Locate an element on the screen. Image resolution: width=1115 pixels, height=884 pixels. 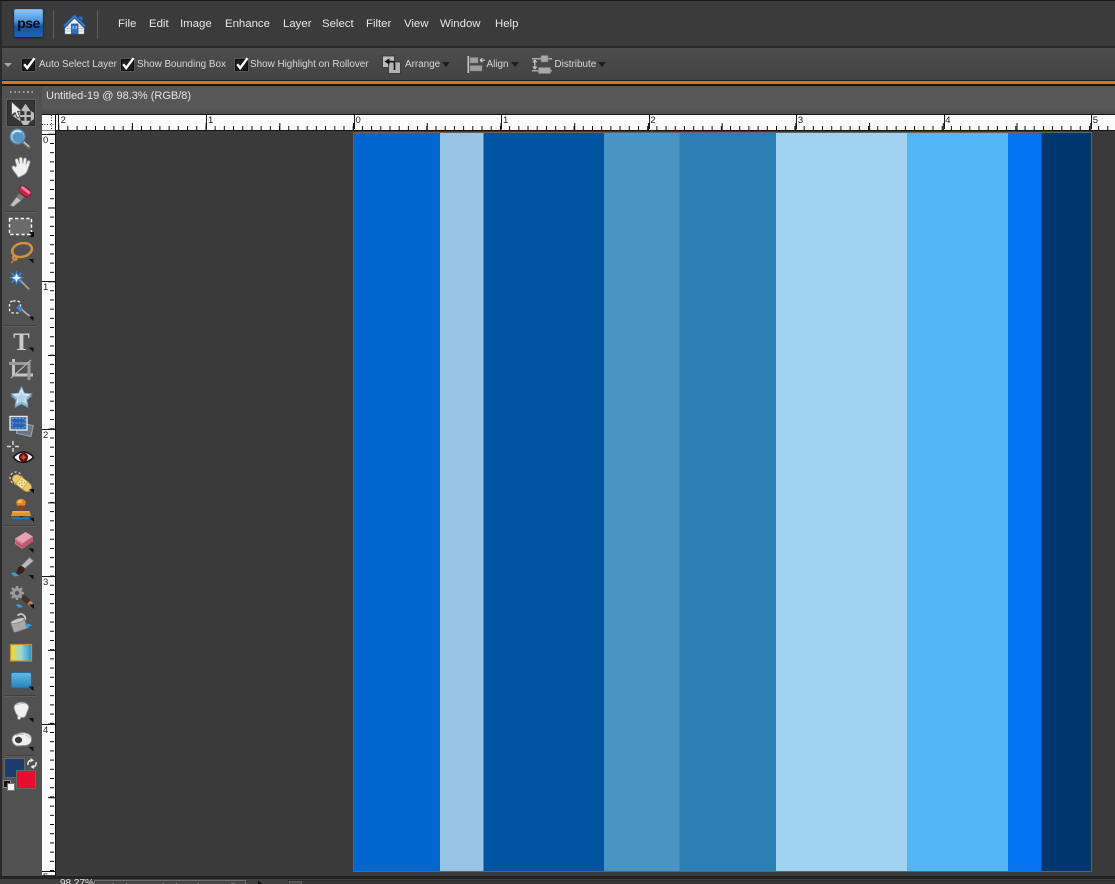
svg-text: T is located at coordinates (21, 341).